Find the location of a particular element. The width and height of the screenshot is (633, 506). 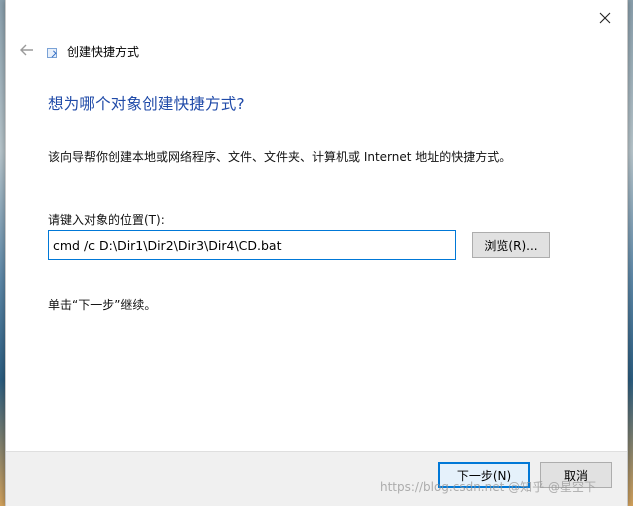

back-arrow-icon is located at coordinates (26, 50).